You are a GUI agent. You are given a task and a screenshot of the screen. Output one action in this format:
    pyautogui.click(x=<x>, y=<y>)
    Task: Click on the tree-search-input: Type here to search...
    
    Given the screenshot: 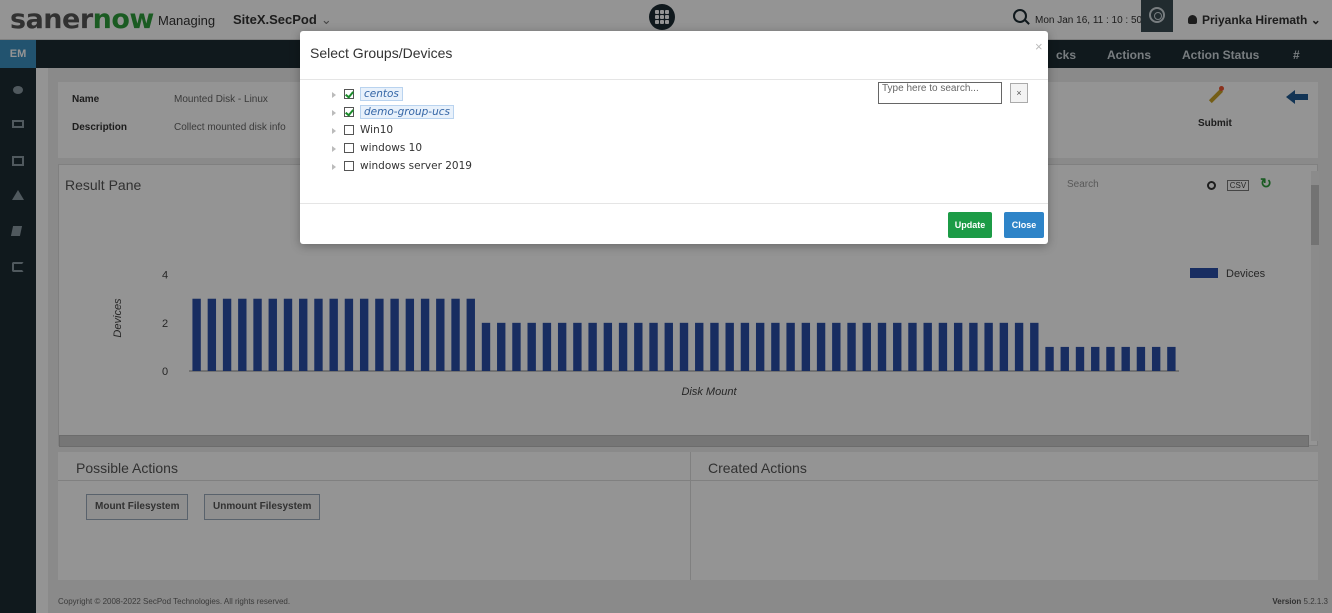 What is the action you would take?
    pyautogui.click(x=940, y=93)
    